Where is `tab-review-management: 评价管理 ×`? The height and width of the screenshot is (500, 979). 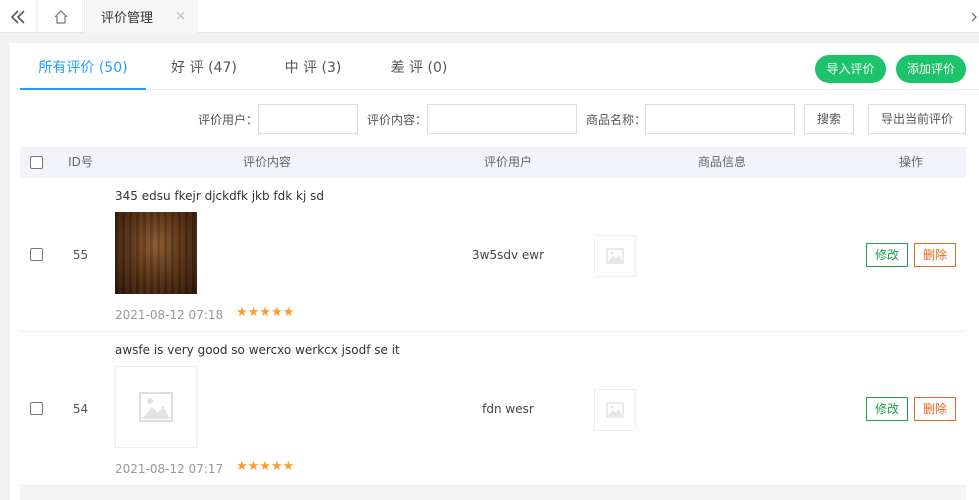
tab-review-management: 评价管理 × is located at coordinates (142, 16).